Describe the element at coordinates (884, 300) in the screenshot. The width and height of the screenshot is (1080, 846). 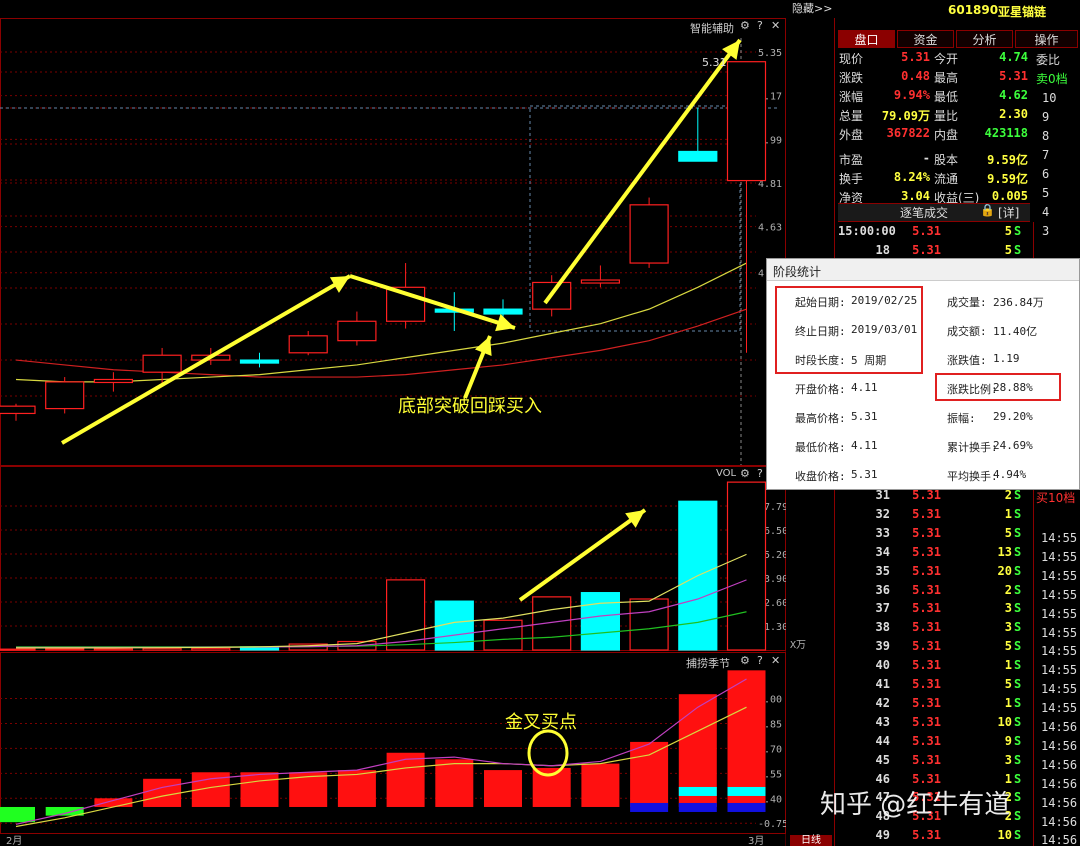
I see `stat-value: 2019/02/25` at that location.